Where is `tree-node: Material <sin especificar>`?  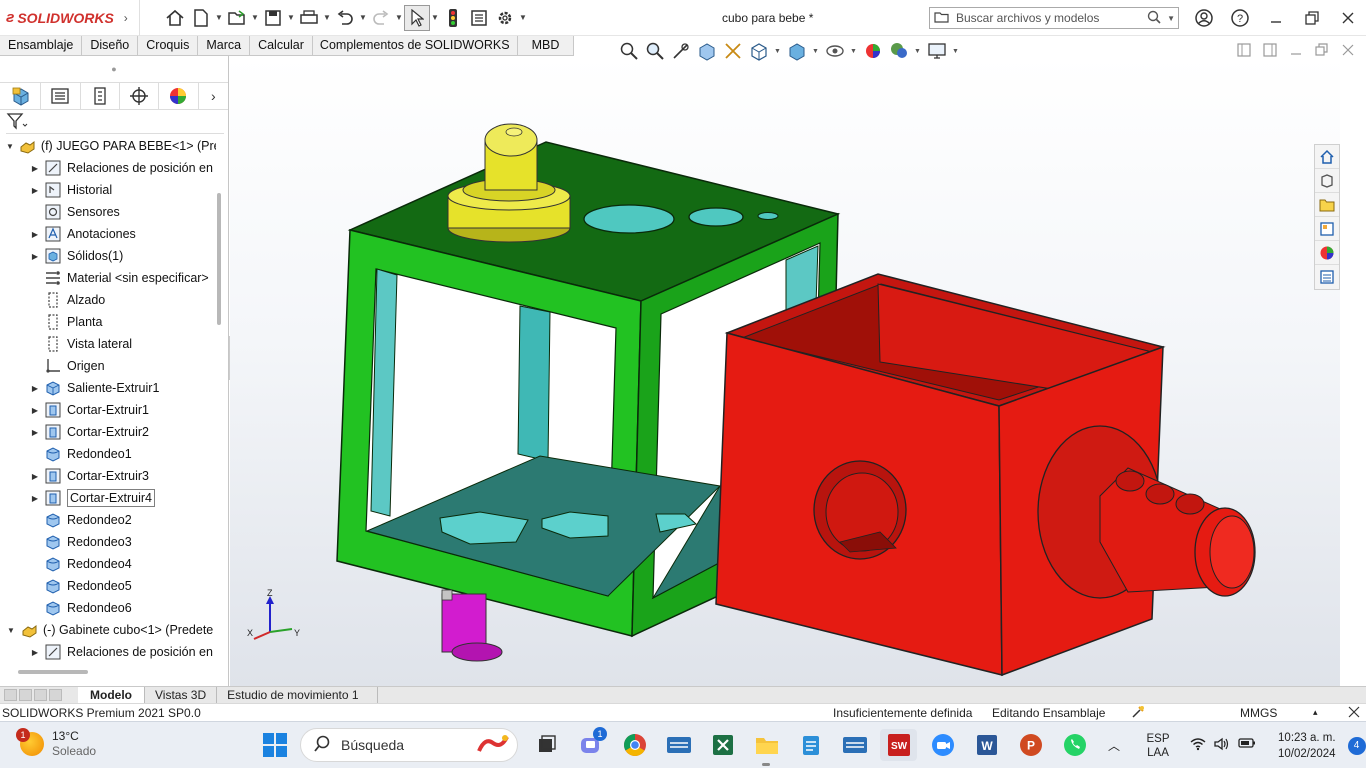 tree-node: Material <sin especificar> is located at coordinates (108, 278).